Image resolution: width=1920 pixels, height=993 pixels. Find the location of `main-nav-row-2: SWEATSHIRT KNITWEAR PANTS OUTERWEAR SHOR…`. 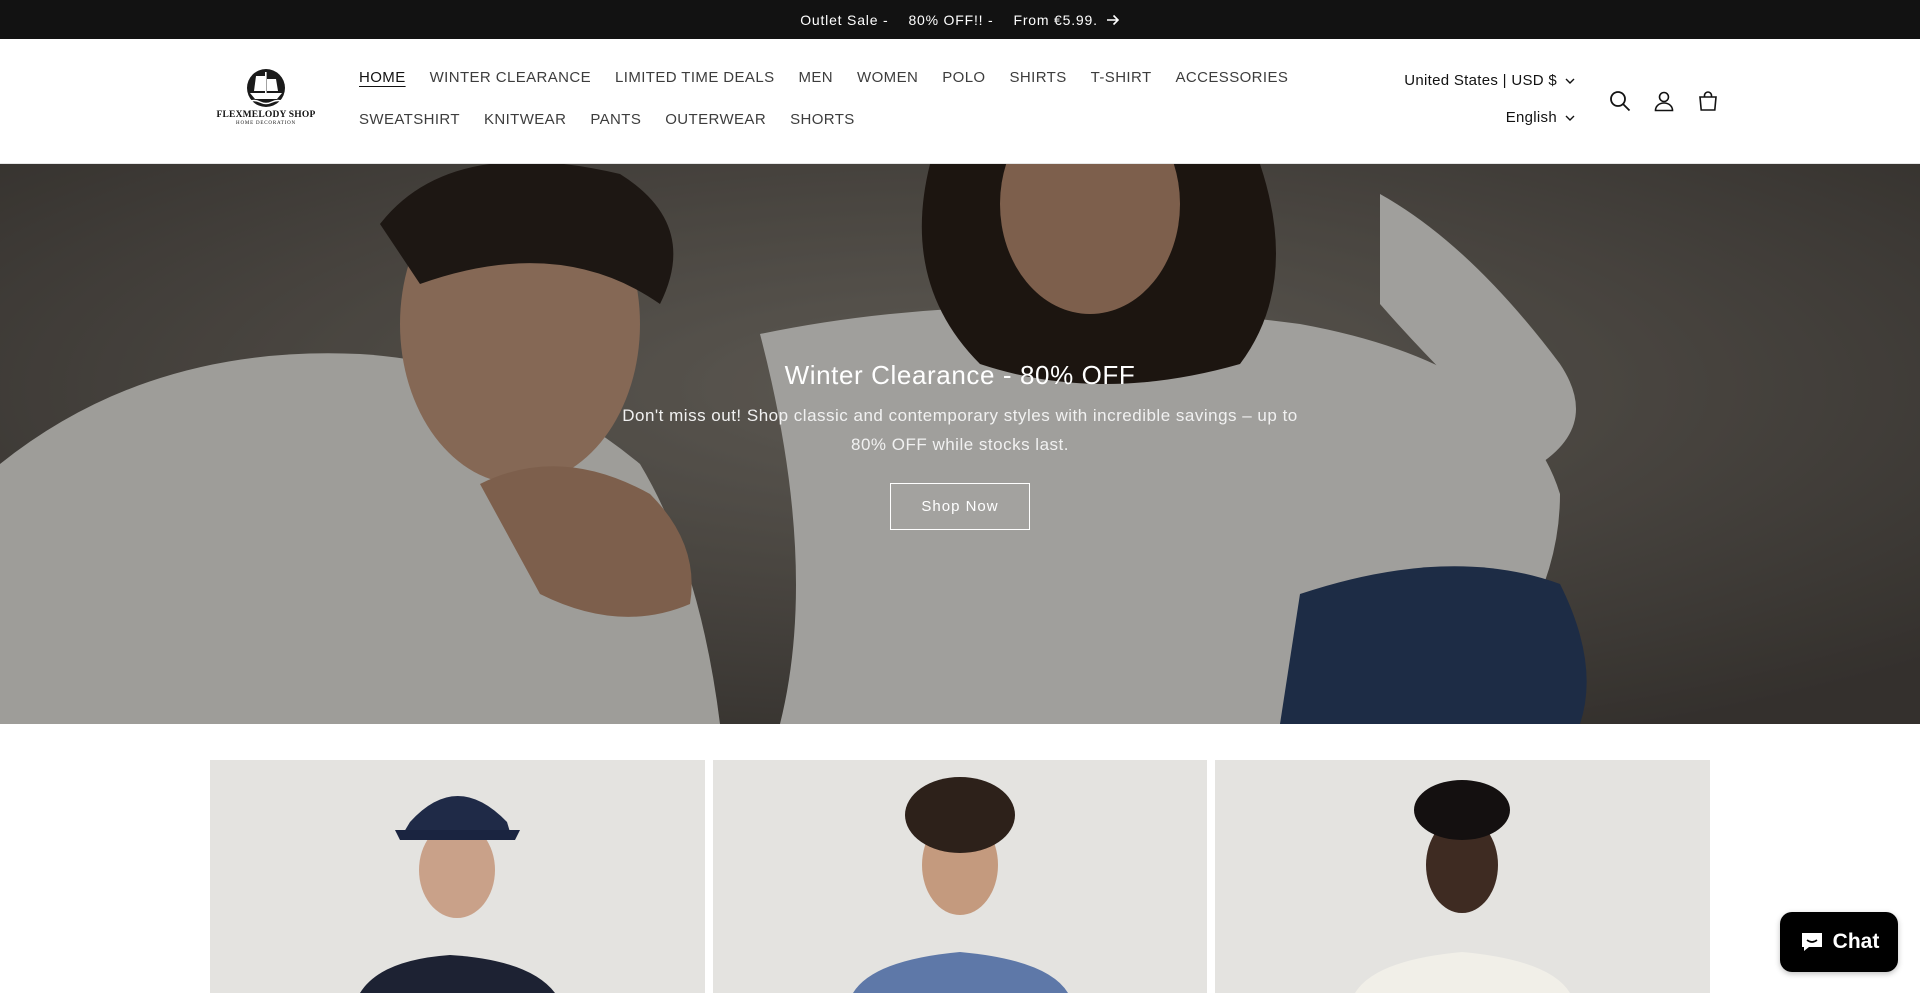

main-nav-row-2: SWEATSHIRT KNITWEAR PANTS OUTERWEAR SHOR… is located at coordinates (619, 120).